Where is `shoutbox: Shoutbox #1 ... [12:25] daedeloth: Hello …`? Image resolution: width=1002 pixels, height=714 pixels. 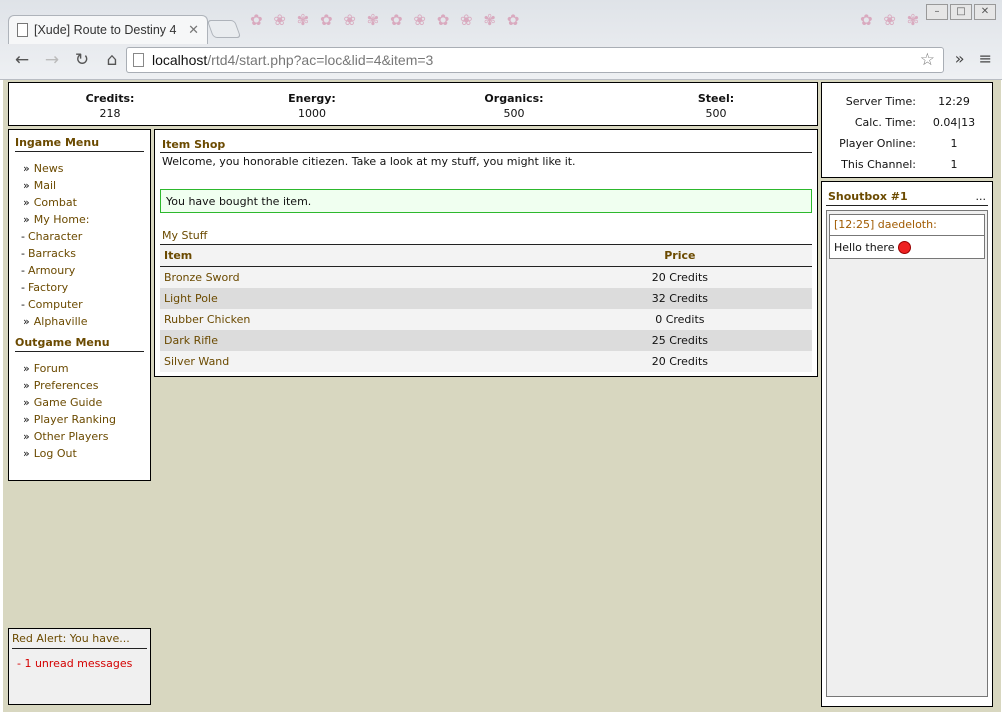
shoutbox: Shoutbox #1 ... [12:25] daedeloth: Hello … is located at coordinates (907, 444).